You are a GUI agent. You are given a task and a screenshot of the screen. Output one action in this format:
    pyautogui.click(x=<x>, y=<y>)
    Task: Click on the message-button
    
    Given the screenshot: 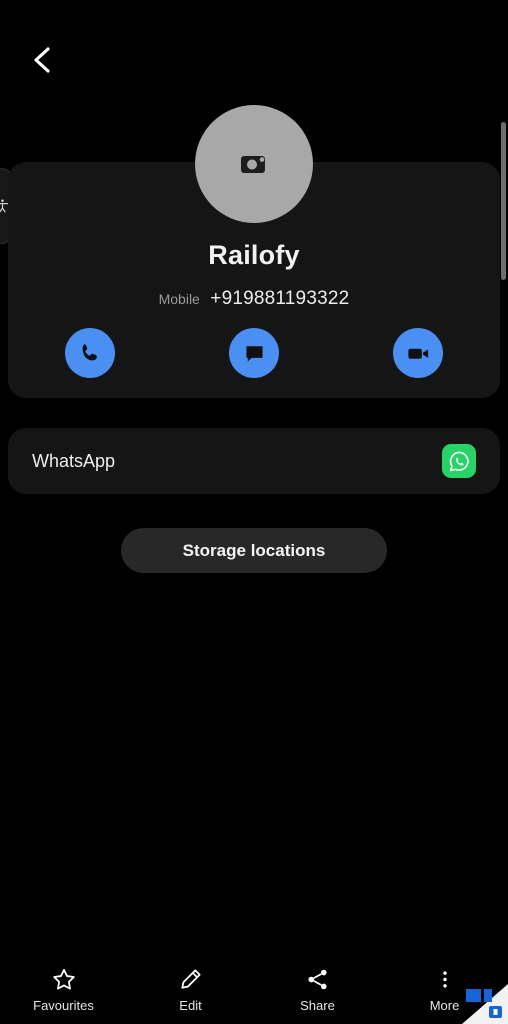 What is the action you would take?
    pyautogui.click(x=254, y=353)
    